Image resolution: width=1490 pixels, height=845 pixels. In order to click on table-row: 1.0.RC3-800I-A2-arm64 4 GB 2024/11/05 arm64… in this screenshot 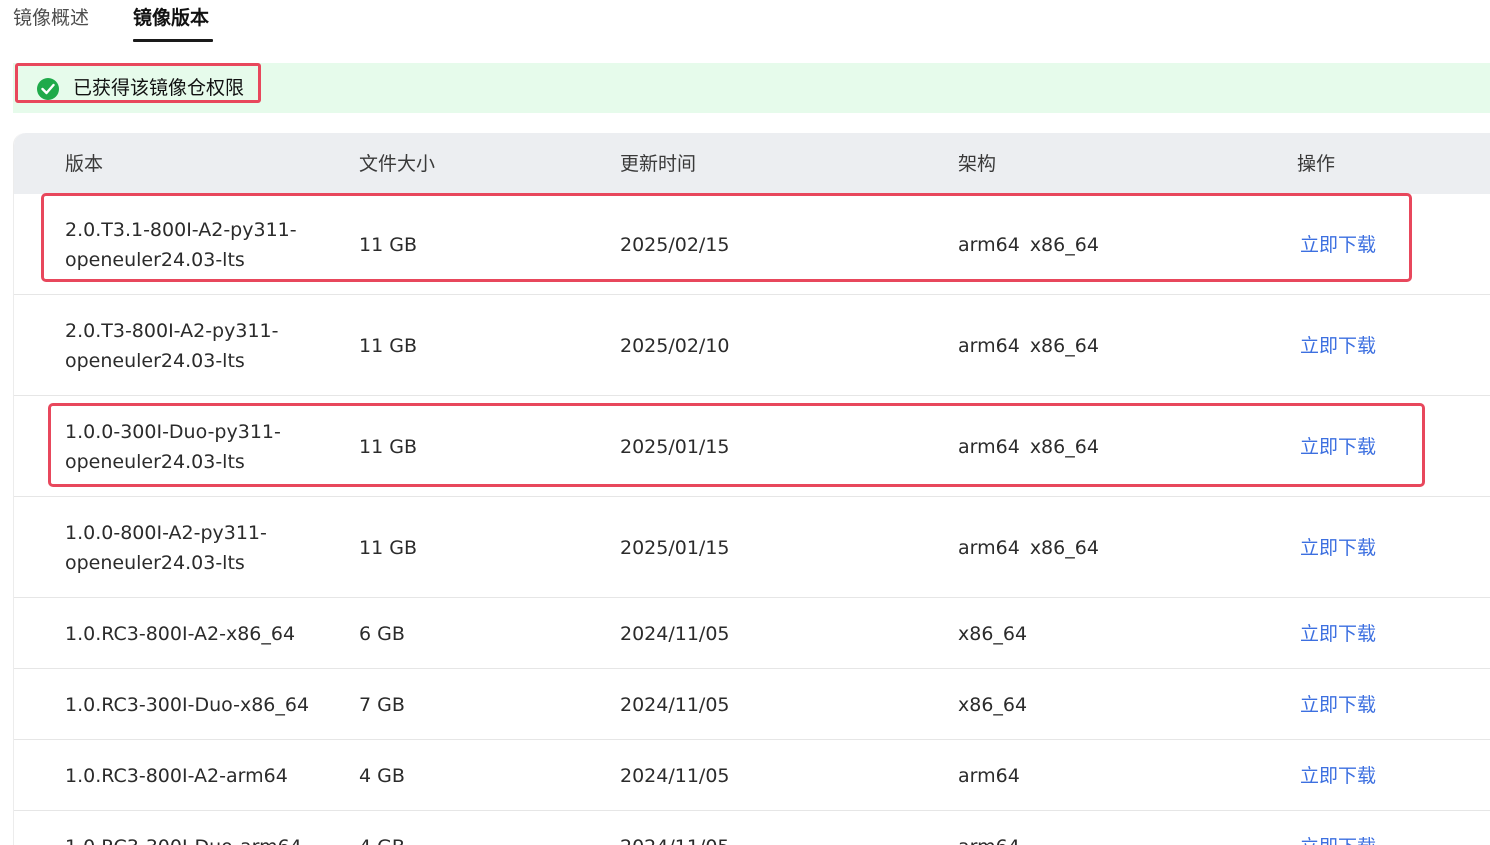, I will do `click(752, 775)`.